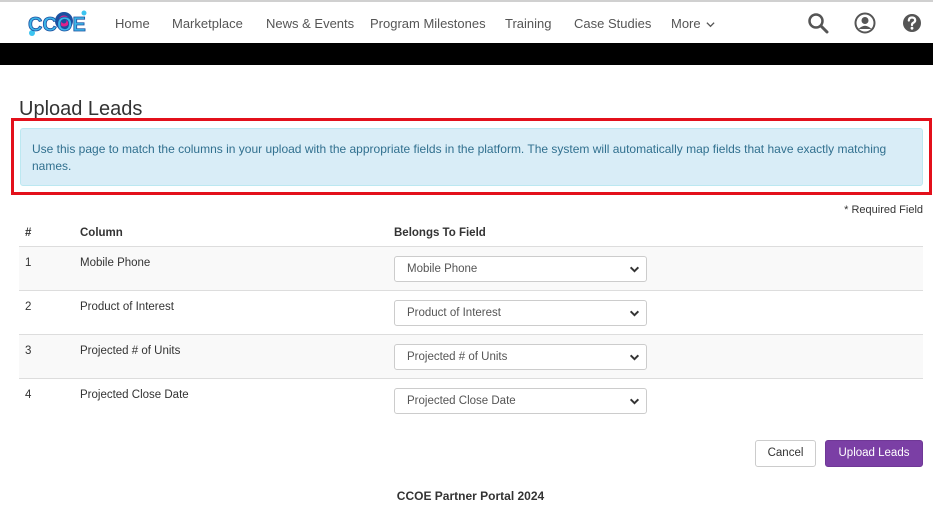 Image resolution: width=933 pixels, height=515 pixels. I want to click on row-number: 2, so click(28, 307).